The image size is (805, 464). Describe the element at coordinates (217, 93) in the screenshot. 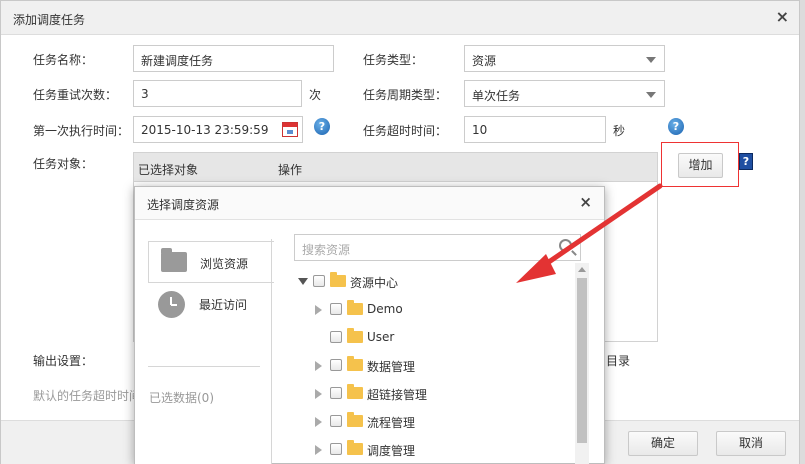

I see `retry-count-input: 3` at that location.